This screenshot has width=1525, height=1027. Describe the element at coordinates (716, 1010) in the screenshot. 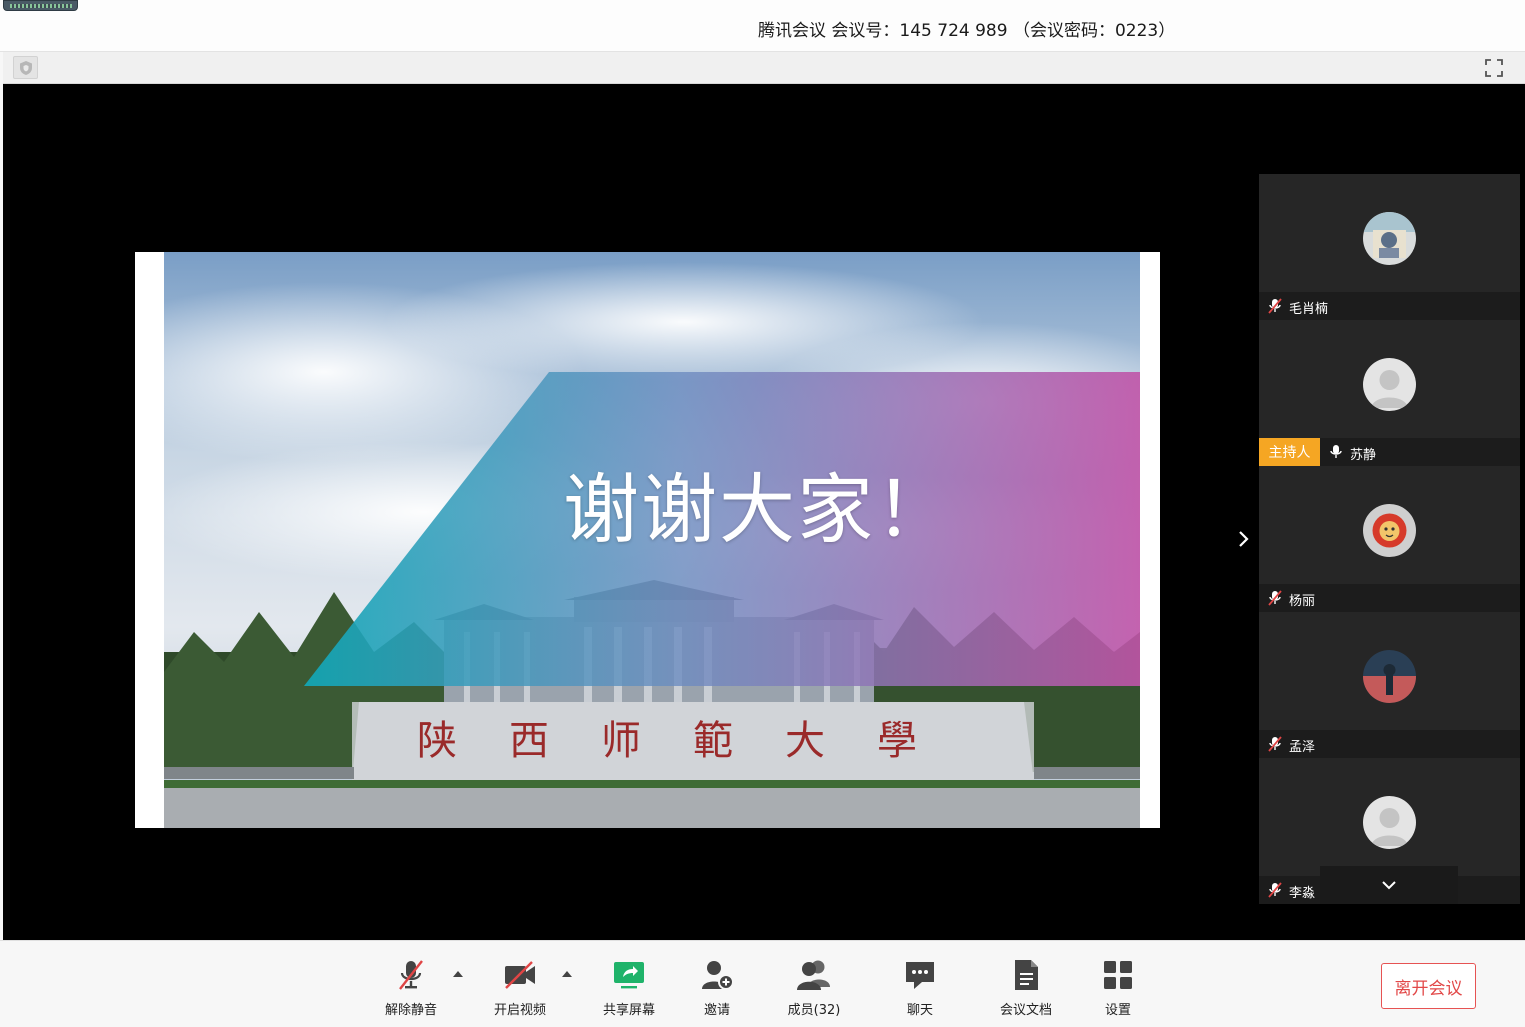

I see `invite-label: 邀请` at that location.